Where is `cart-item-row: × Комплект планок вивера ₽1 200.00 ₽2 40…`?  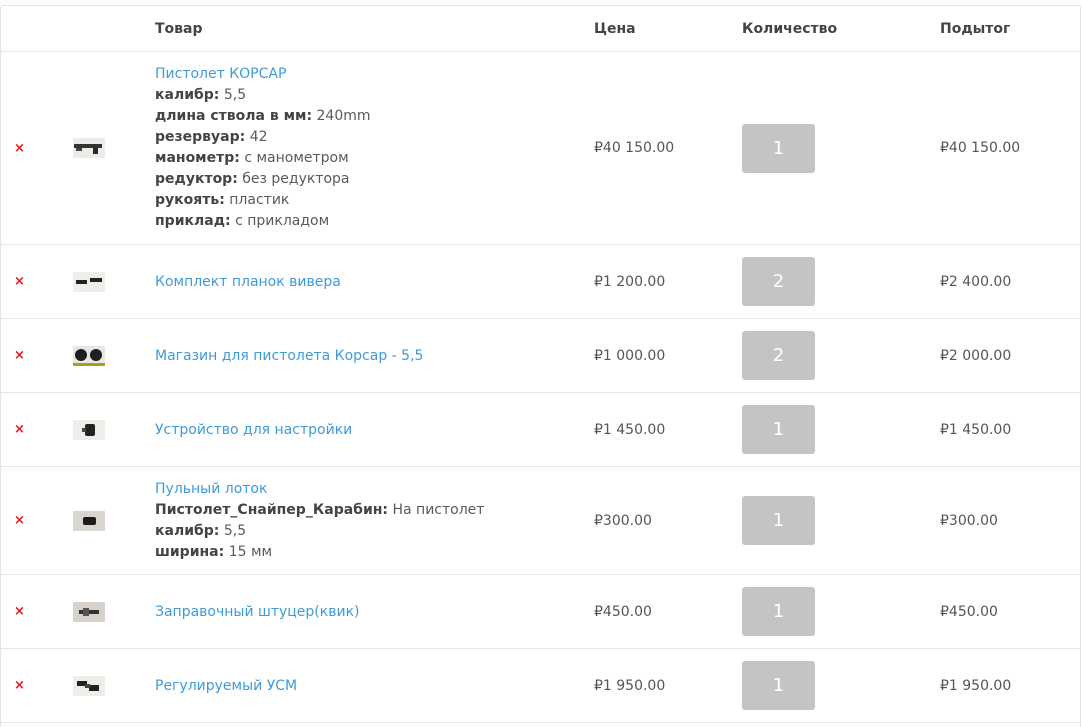
cart-item-row: × Комплект планок вивера ₽1 200.00 ₽2 40… is located at coordinates (540, 282).